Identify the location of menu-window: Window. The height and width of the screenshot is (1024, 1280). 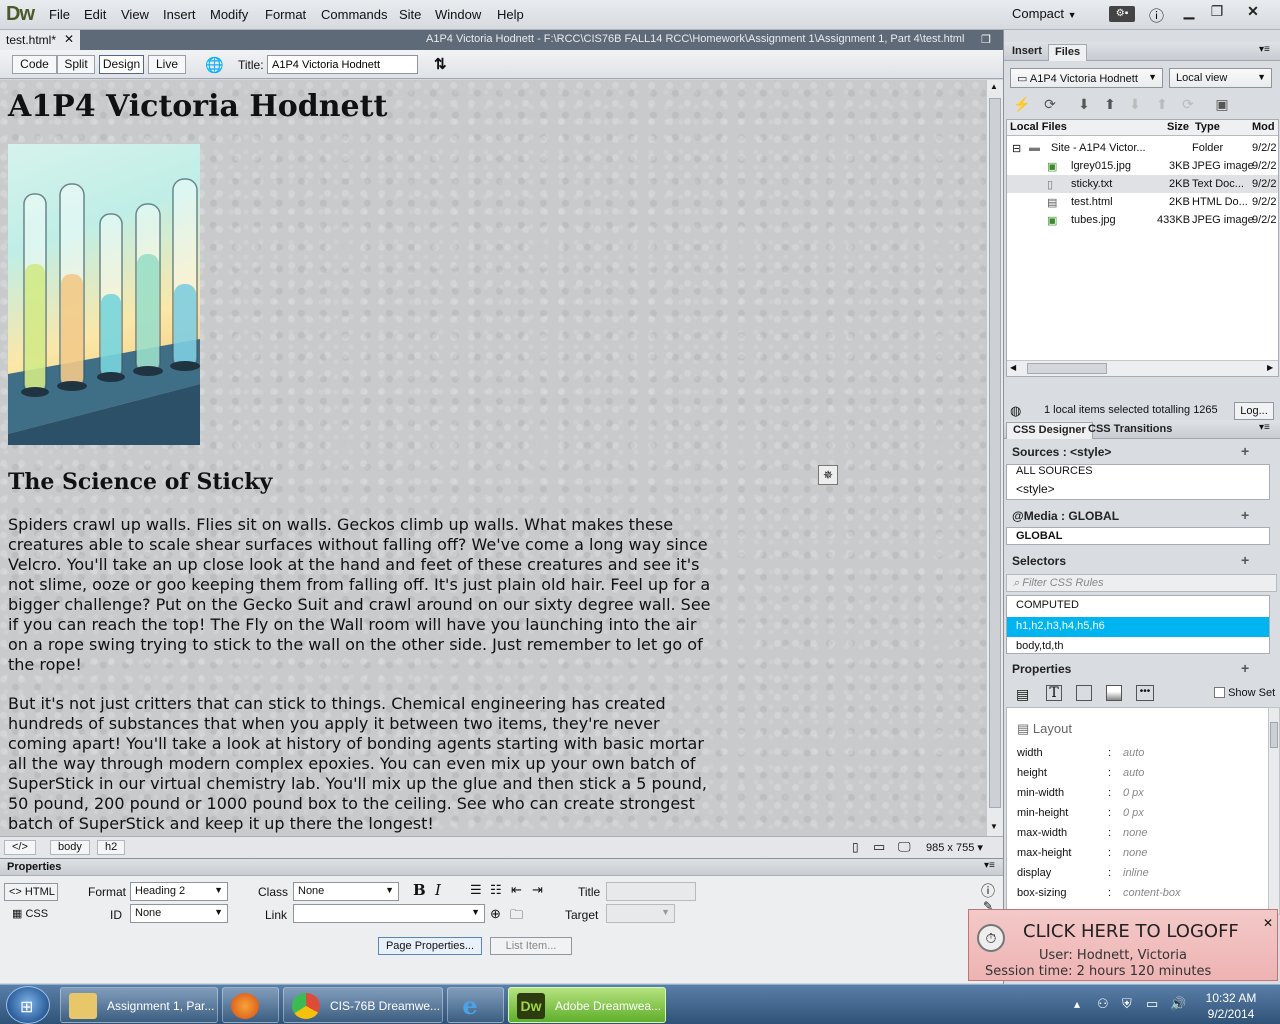
(458, 14).